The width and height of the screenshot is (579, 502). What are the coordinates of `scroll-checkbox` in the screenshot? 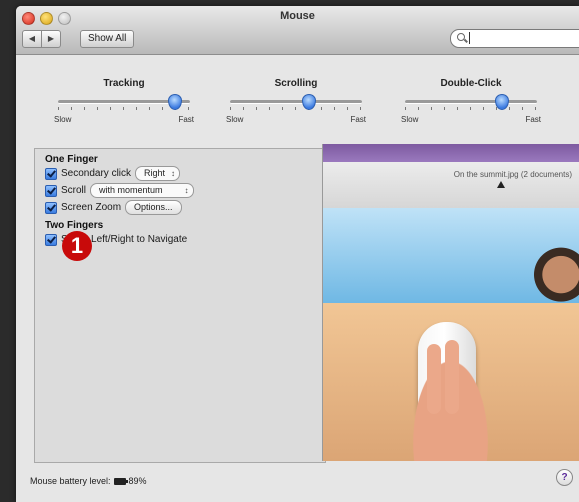 It's located at (51, 190).